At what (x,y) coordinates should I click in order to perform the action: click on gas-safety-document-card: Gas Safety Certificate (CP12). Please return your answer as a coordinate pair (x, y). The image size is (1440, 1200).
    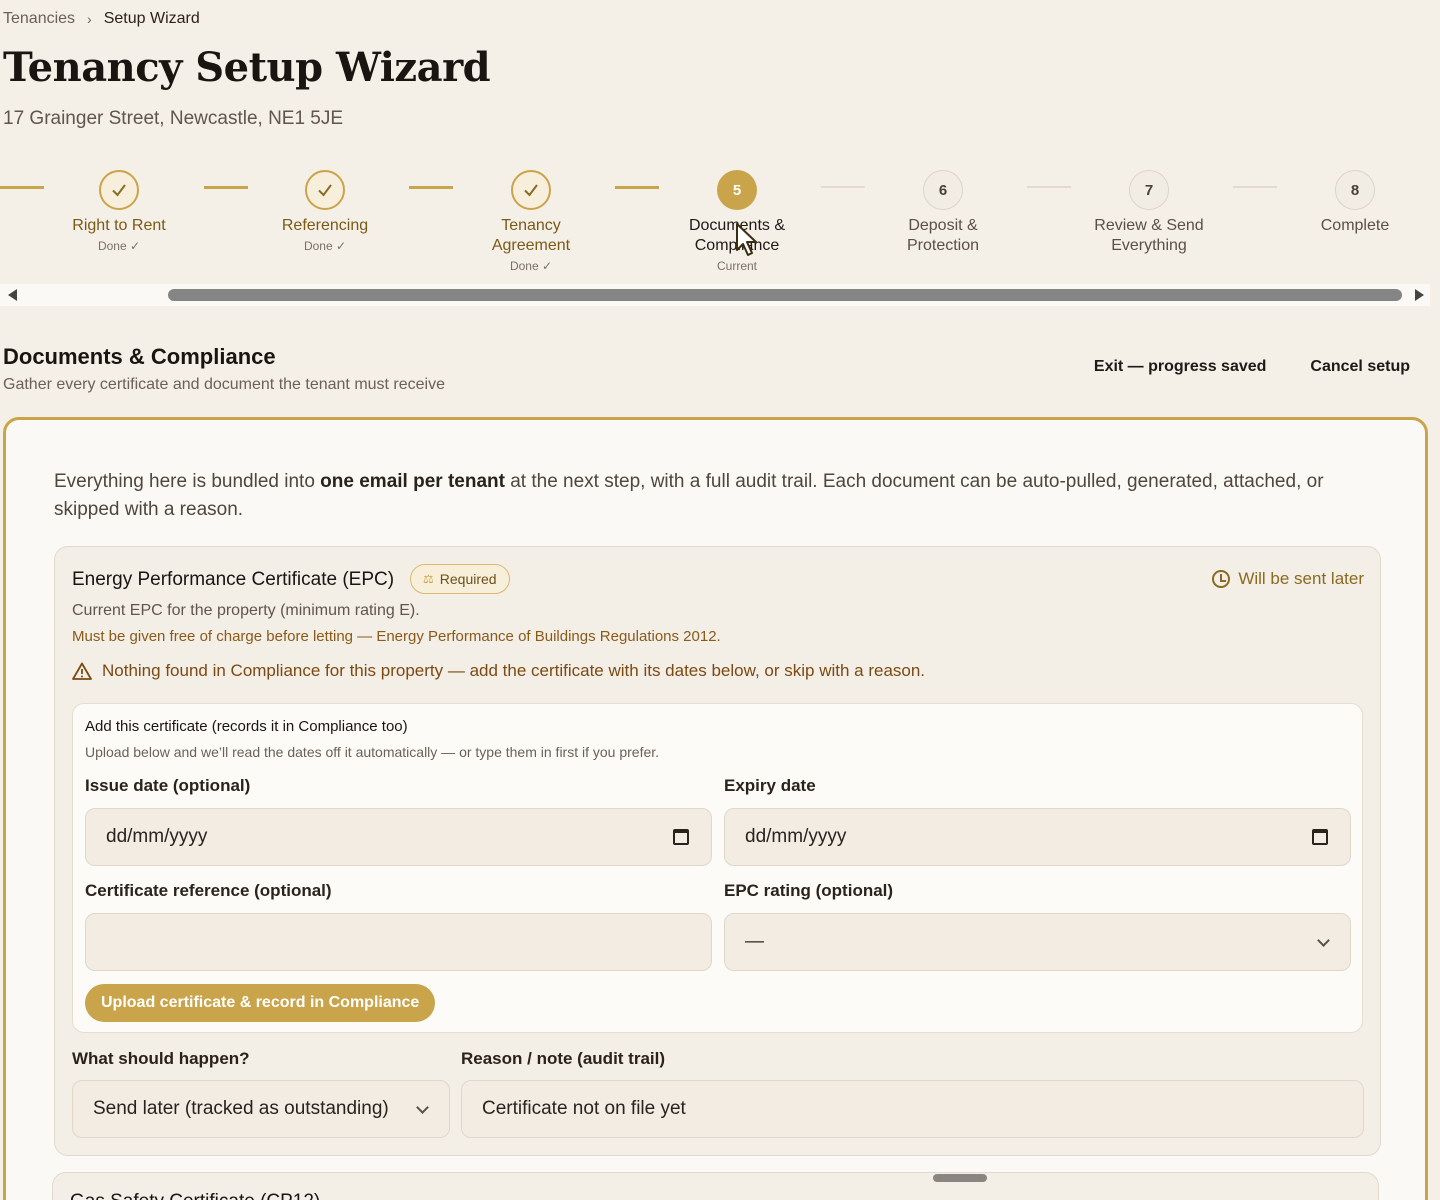
    Looking at the image, I should click on (715, 1186).